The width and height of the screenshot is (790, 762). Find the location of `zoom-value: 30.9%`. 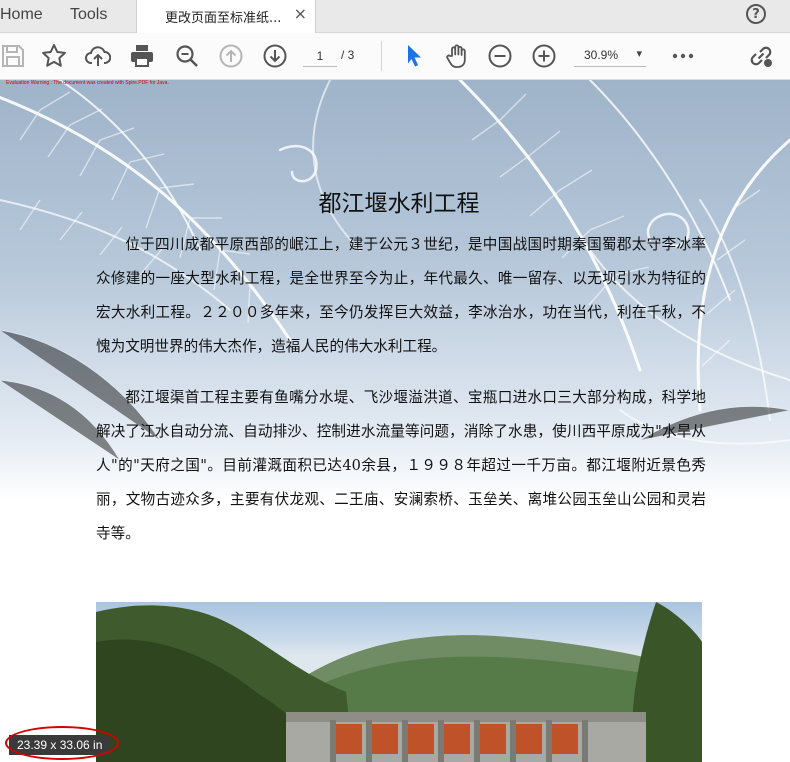

zoom-value: 30.9% is located at coordinates (601, 55).